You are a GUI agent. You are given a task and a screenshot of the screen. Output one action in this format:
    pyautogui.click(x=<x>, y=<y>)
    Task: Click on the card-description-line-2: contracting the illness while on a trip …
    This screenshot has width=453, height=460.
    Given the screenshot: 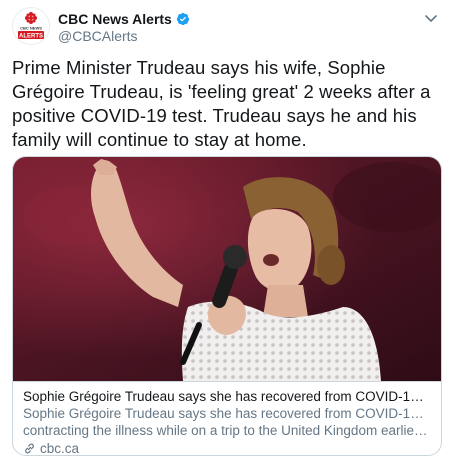 What is the action you would take?
    pyautogui.click(x=227, y=430)
    